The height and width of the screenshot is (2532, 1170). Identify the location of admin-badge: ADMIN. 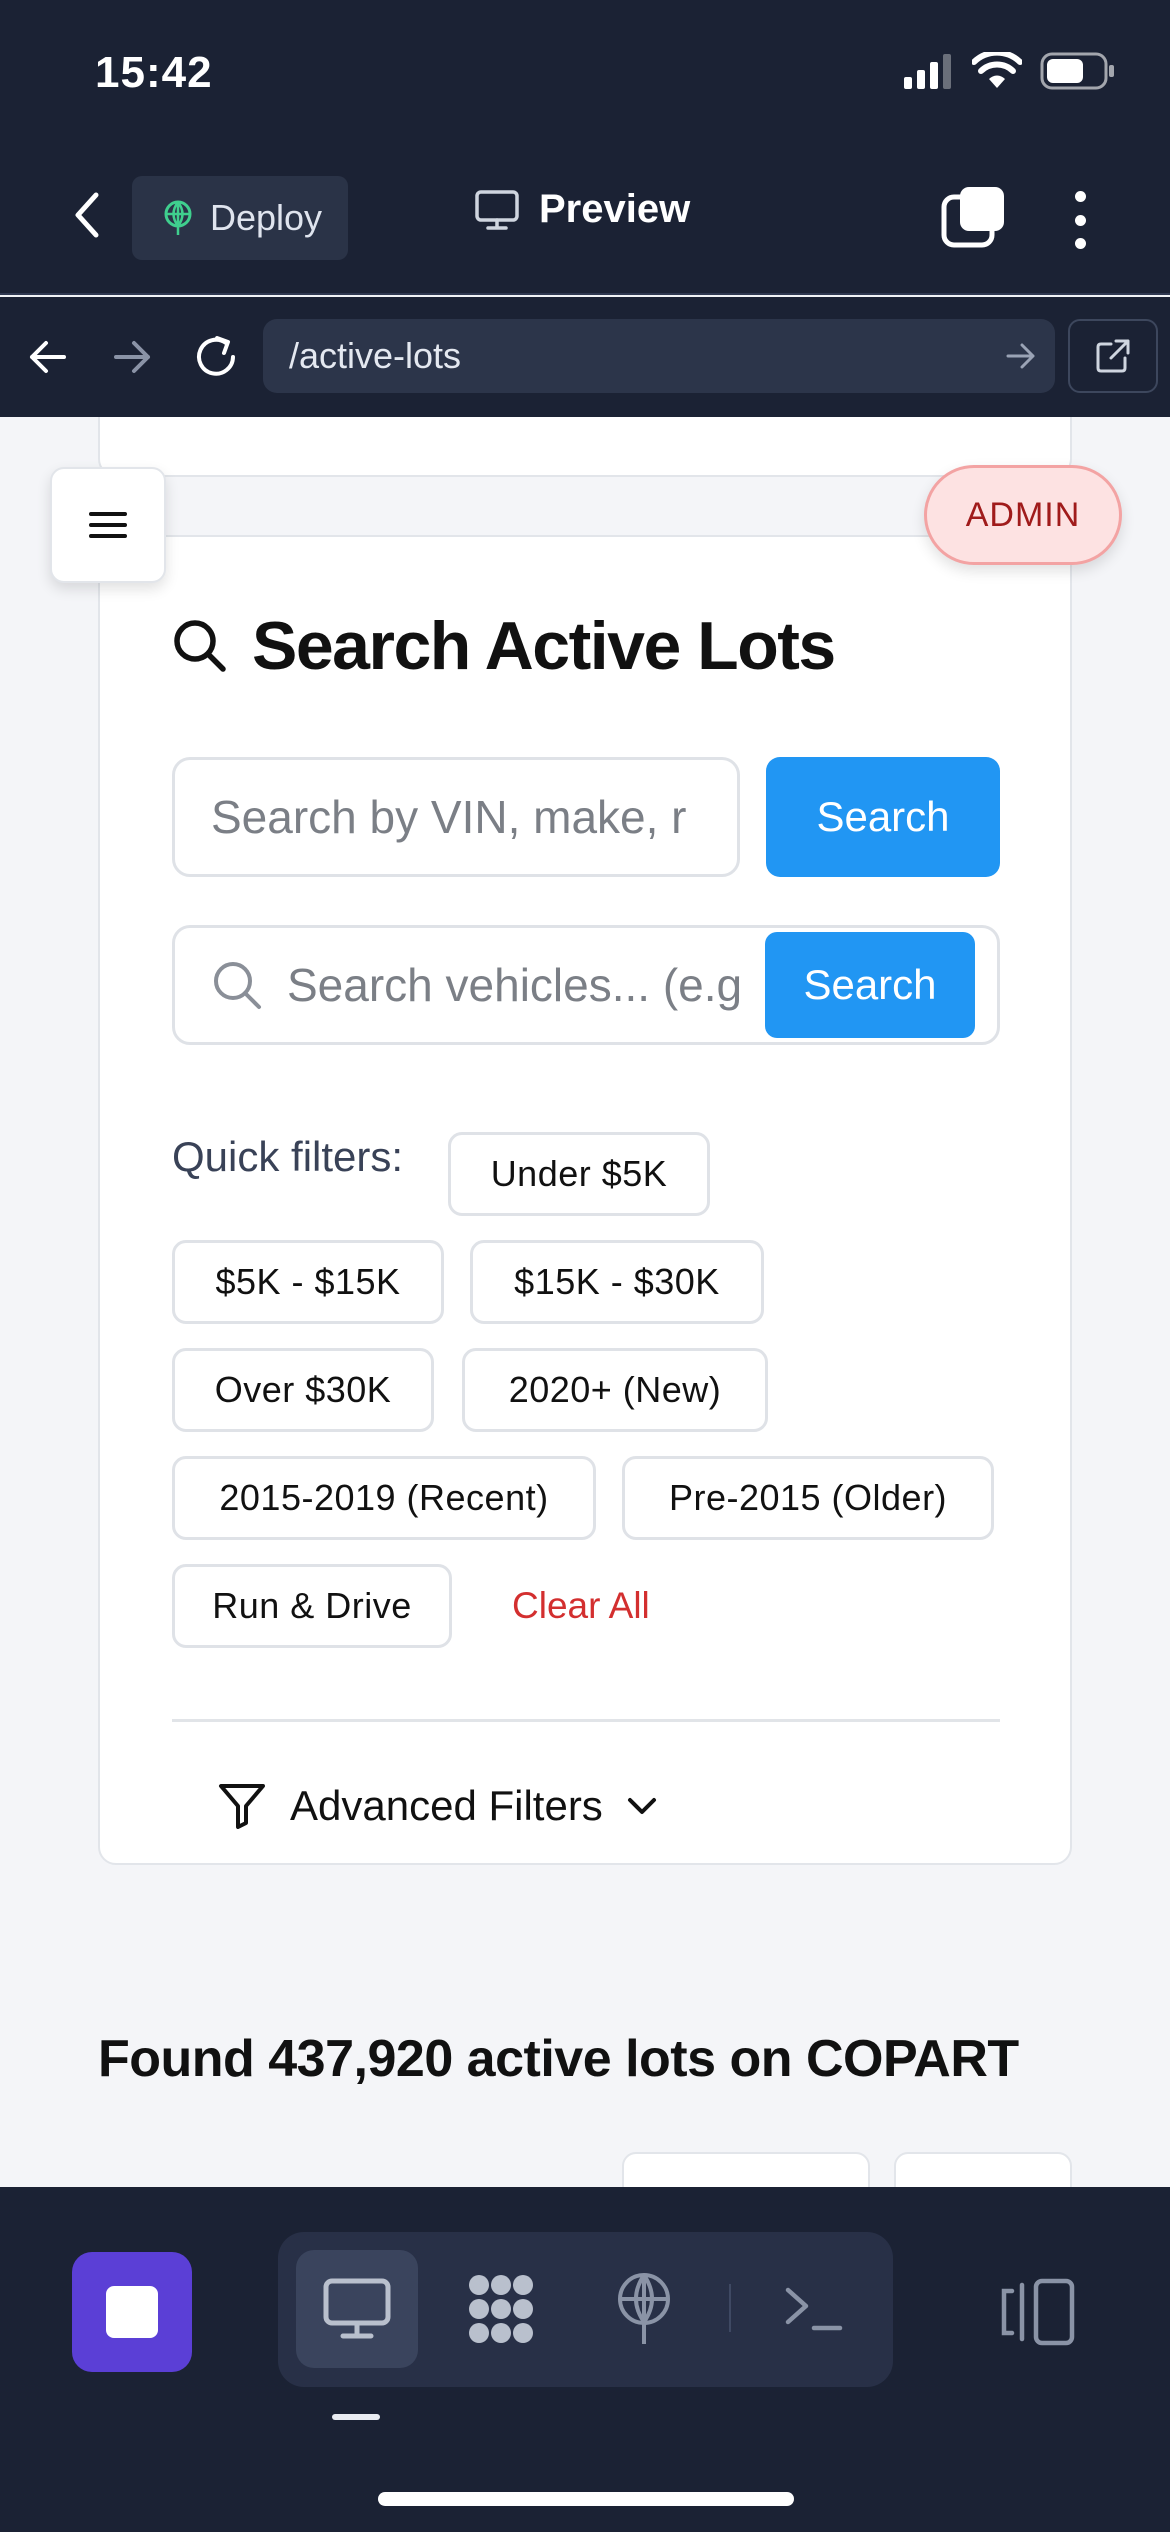
(1023, 515).